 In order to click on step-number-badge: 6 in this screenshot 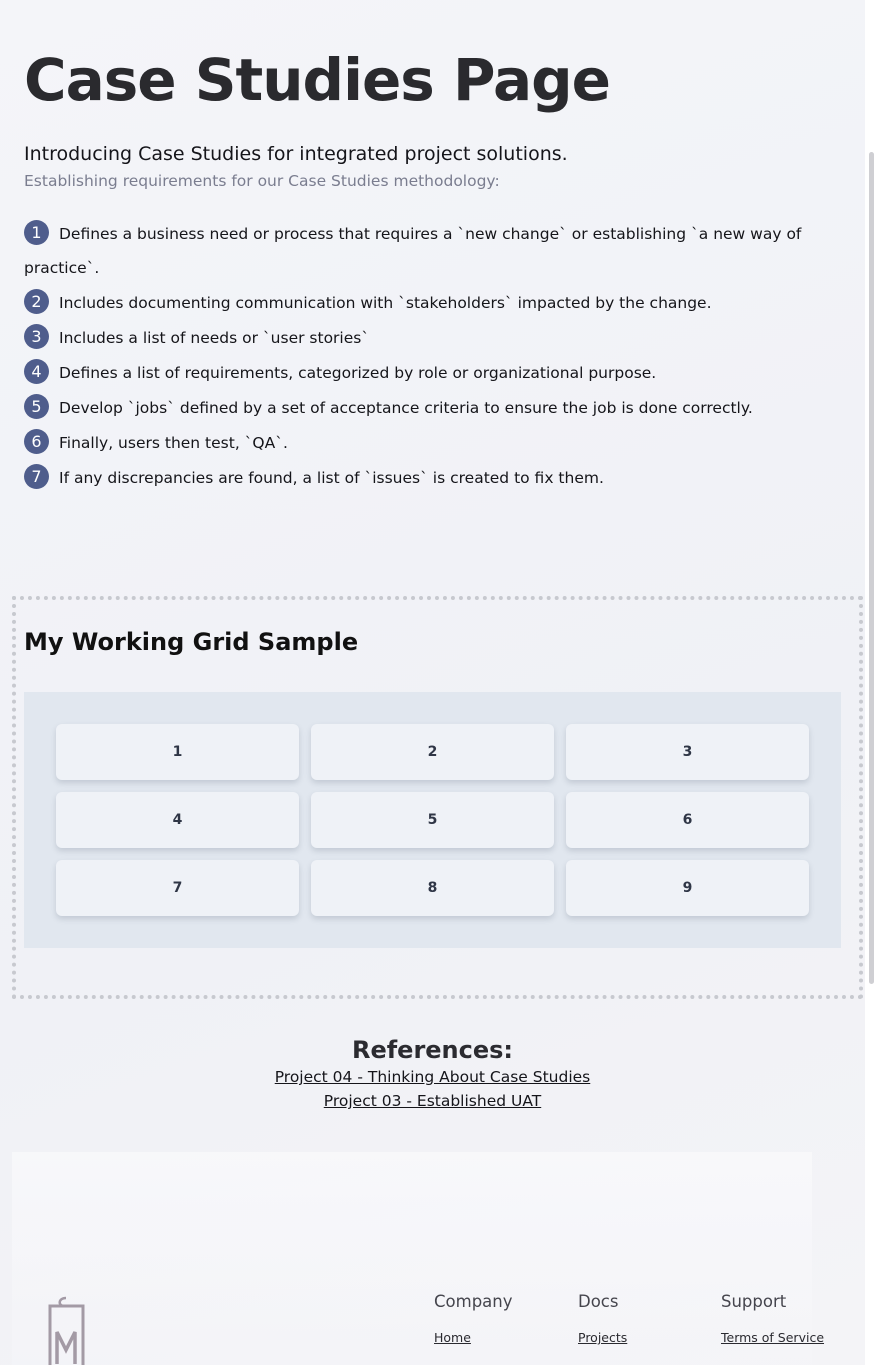, I will do `click(36, 441)`.